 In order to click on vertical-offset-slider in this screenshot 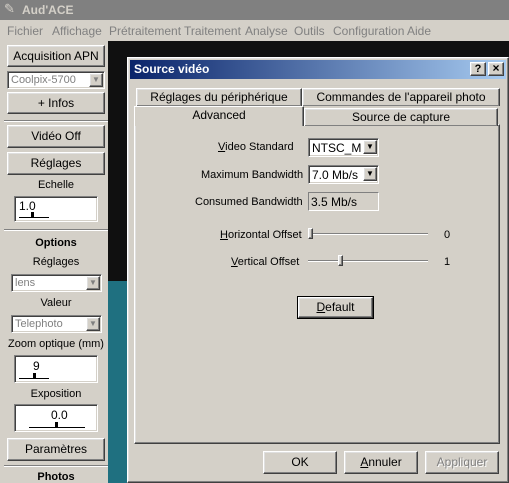, I will do `click(369, 261)`.